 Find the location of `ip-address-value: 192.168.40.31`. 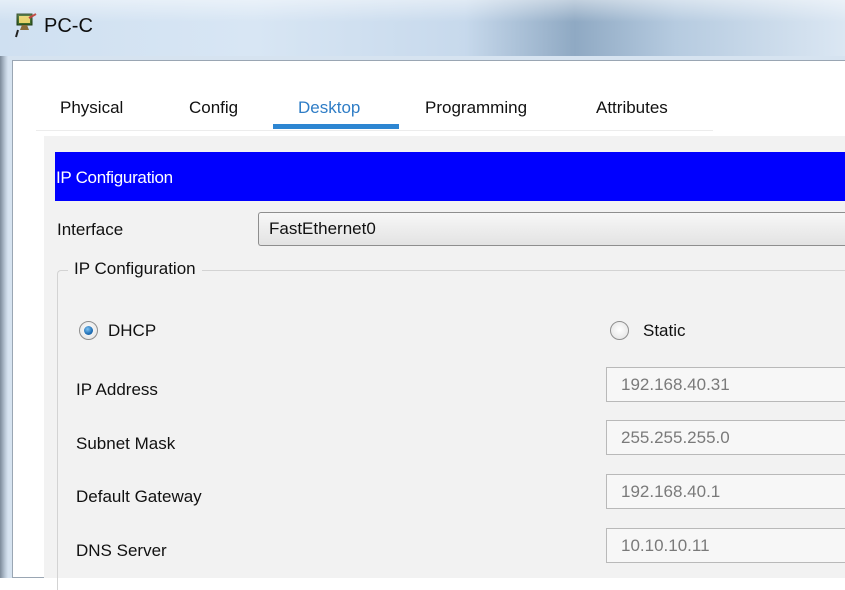

ip-address-value: 192.168.40.31 is located at coordinates (675, 384).